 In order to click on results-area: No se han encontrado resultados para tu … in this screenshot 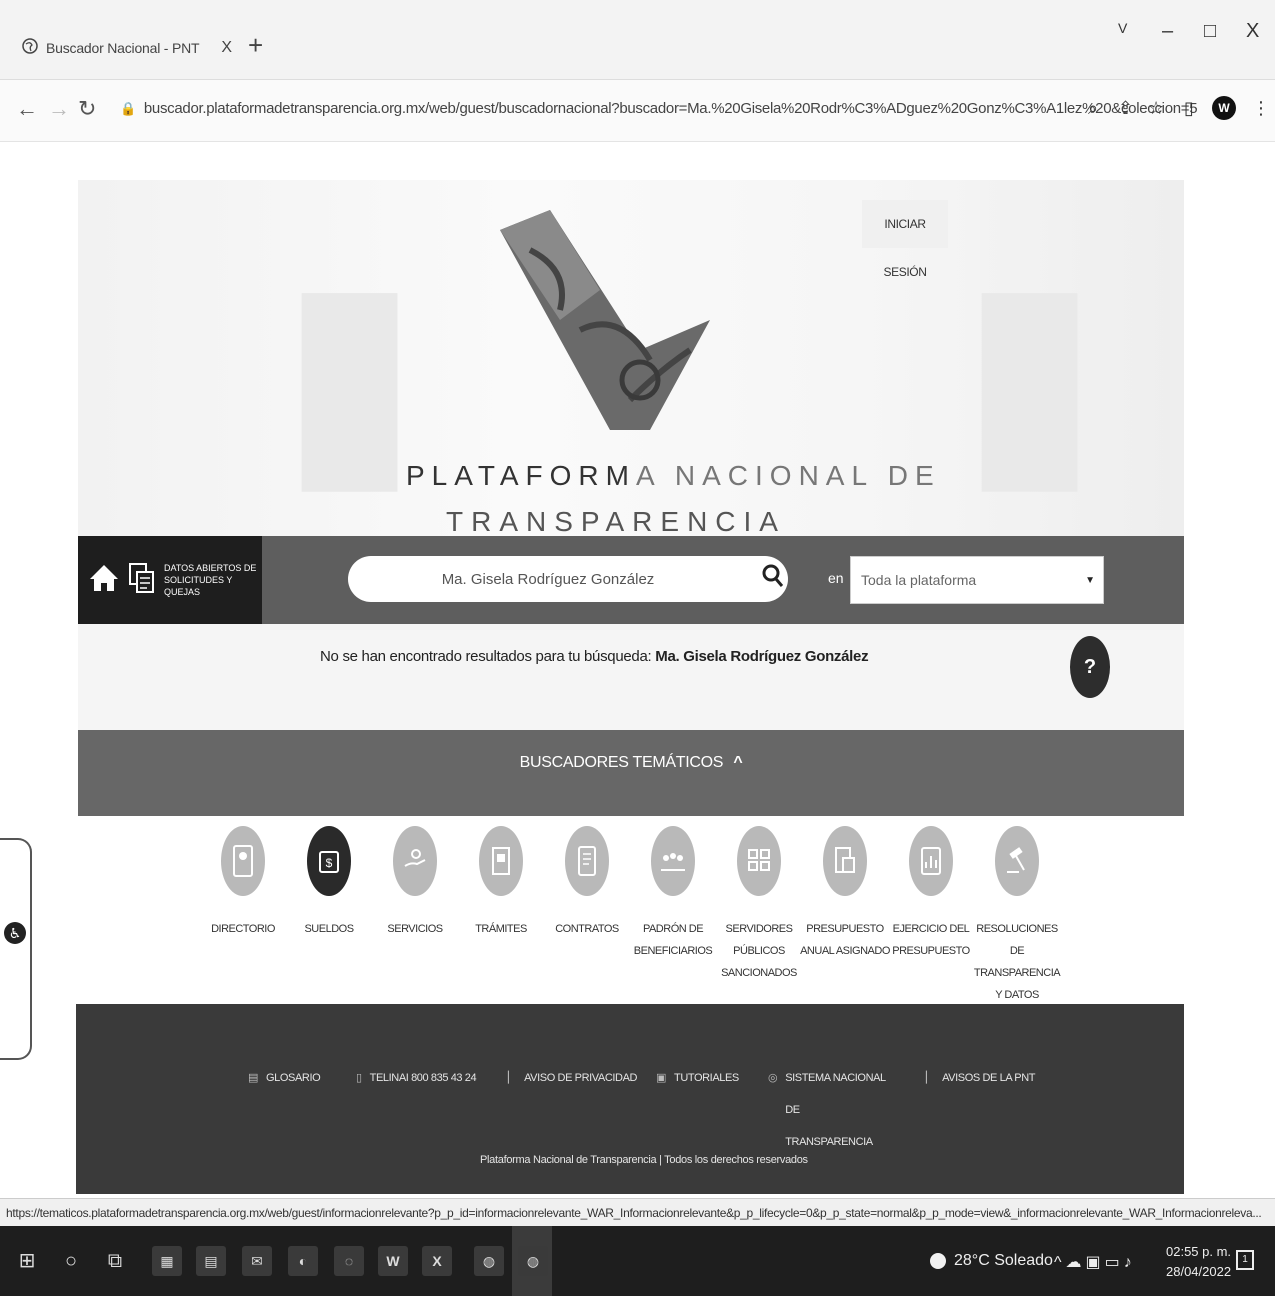, I will do `click(631, 677)`.